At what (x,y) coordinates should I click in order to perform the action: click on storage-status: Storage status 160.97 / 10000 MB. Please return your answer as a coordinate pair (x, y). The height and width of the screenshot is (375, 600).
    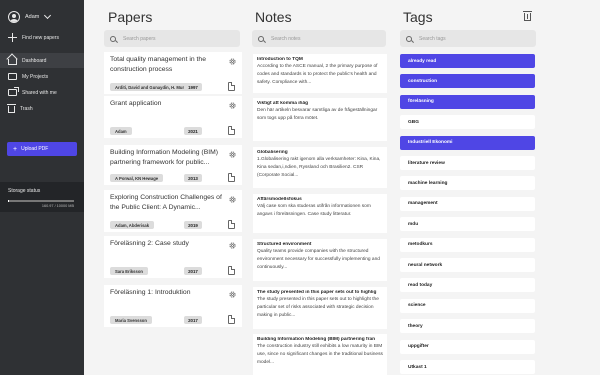
    Looking at the image, I should click on (42, 197).